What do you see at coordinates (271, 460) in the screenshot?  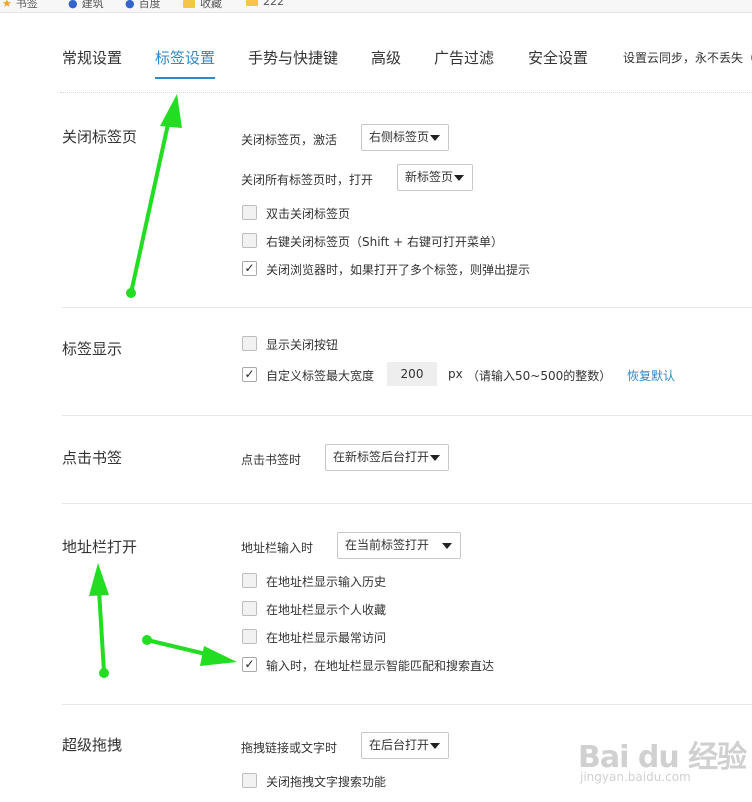 I see `click-bookmark-label: 点击书签时` at bounding box center [271, 460].